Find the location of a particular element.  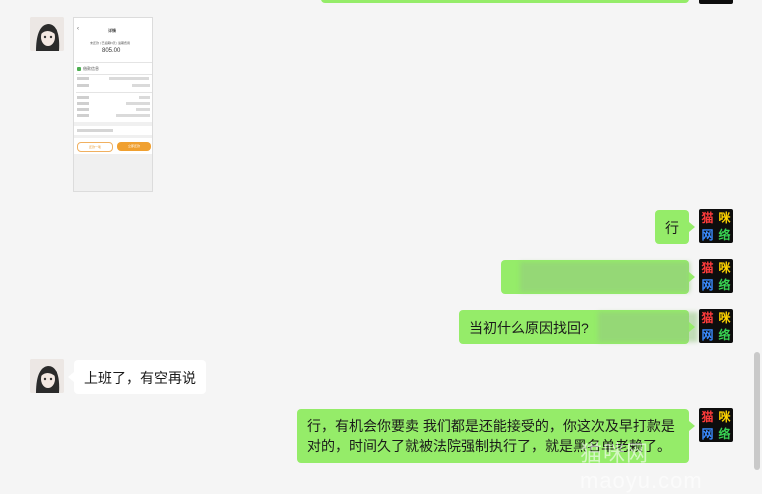

watermark-text: 猫咪网 maoyu.com is located at coordinates (641, 467).